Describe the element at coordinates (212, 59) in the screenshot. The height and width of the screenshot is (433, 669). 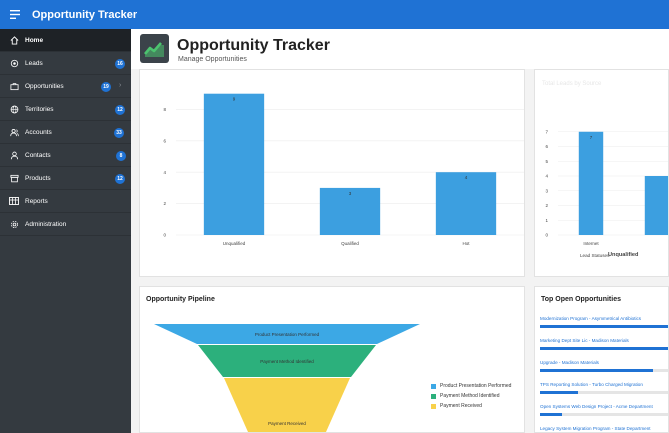
I see `page-subtitle: Manage Opportunities` at that location.